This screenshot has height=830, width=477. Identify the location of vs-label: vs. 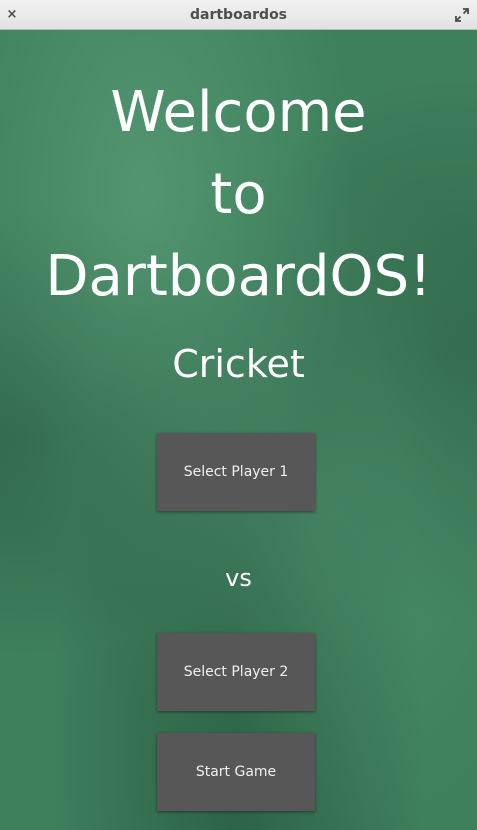
(238, 578).